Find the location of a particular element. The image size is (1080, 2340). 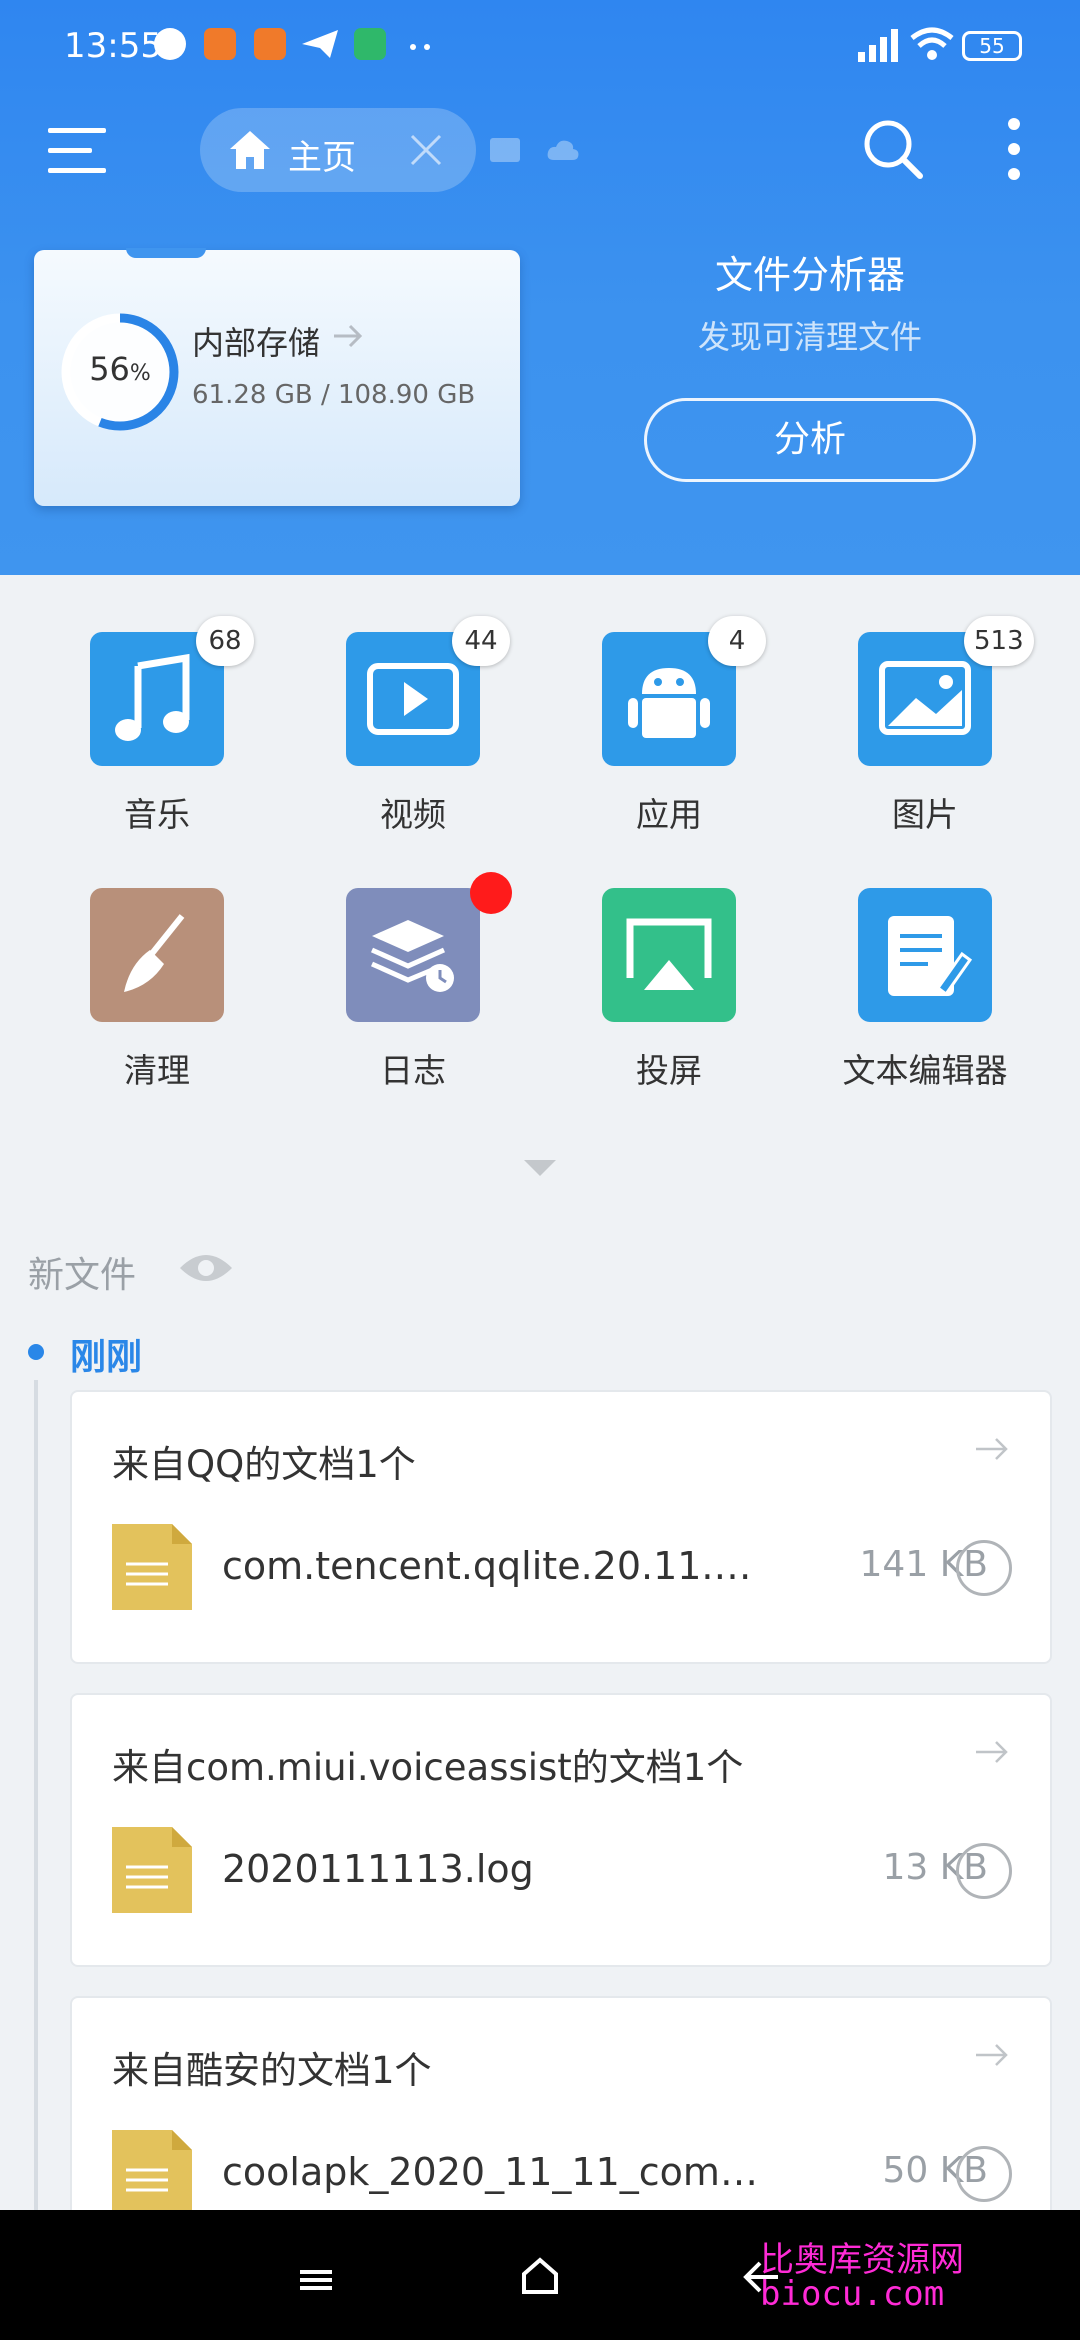

watermark-url: biocu.com is located at coordinates (852, 2294).